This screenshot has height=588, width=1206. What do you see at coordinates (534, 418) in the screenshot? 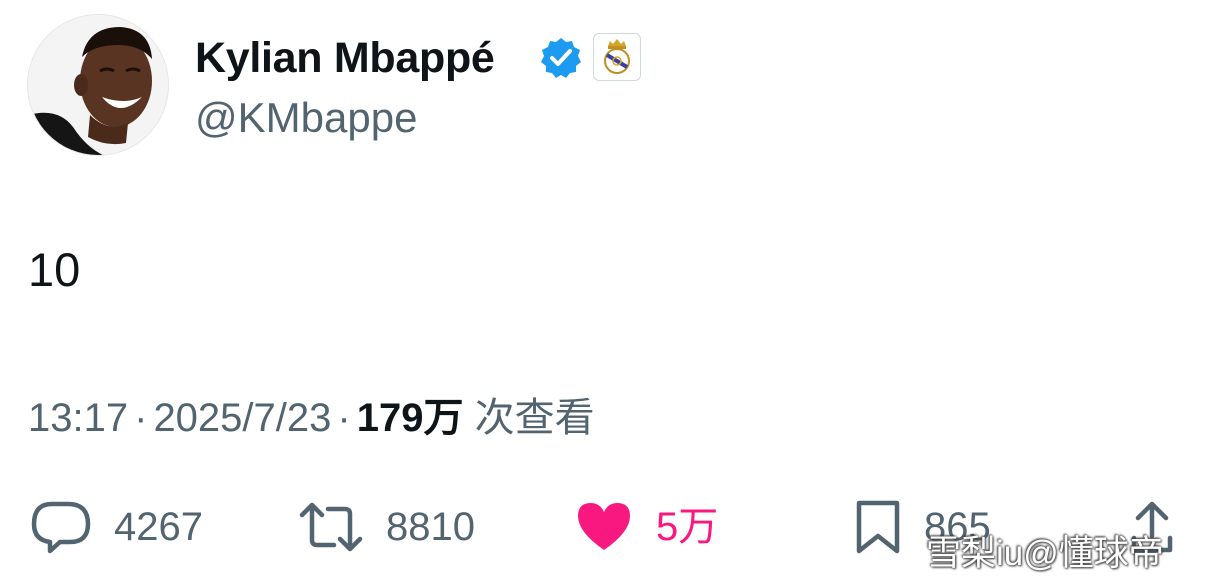
I see `views-label: 次查看` at bounding box center [534, 418].